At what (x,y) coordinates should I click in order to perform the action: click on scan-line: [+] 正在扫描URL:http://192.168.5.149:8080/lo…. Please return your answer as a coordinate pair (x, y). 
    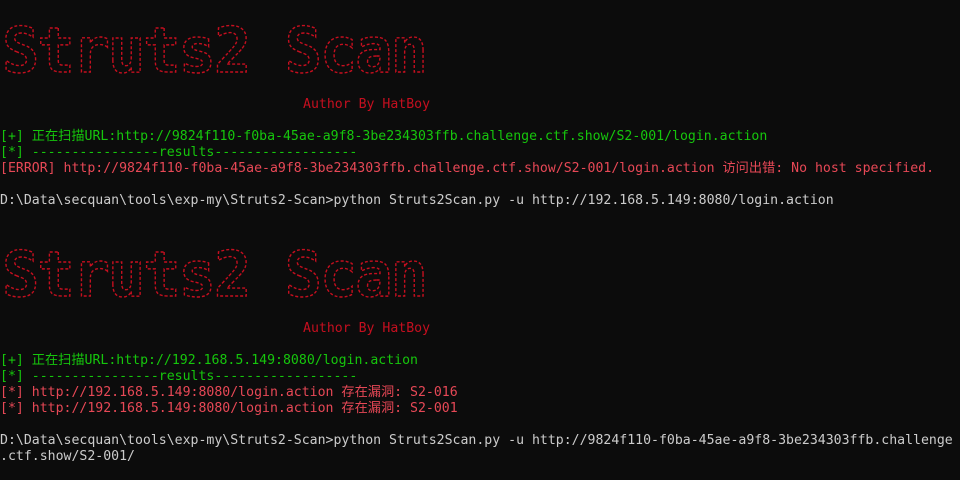
    Looking at the image, I should click on (209, 360).